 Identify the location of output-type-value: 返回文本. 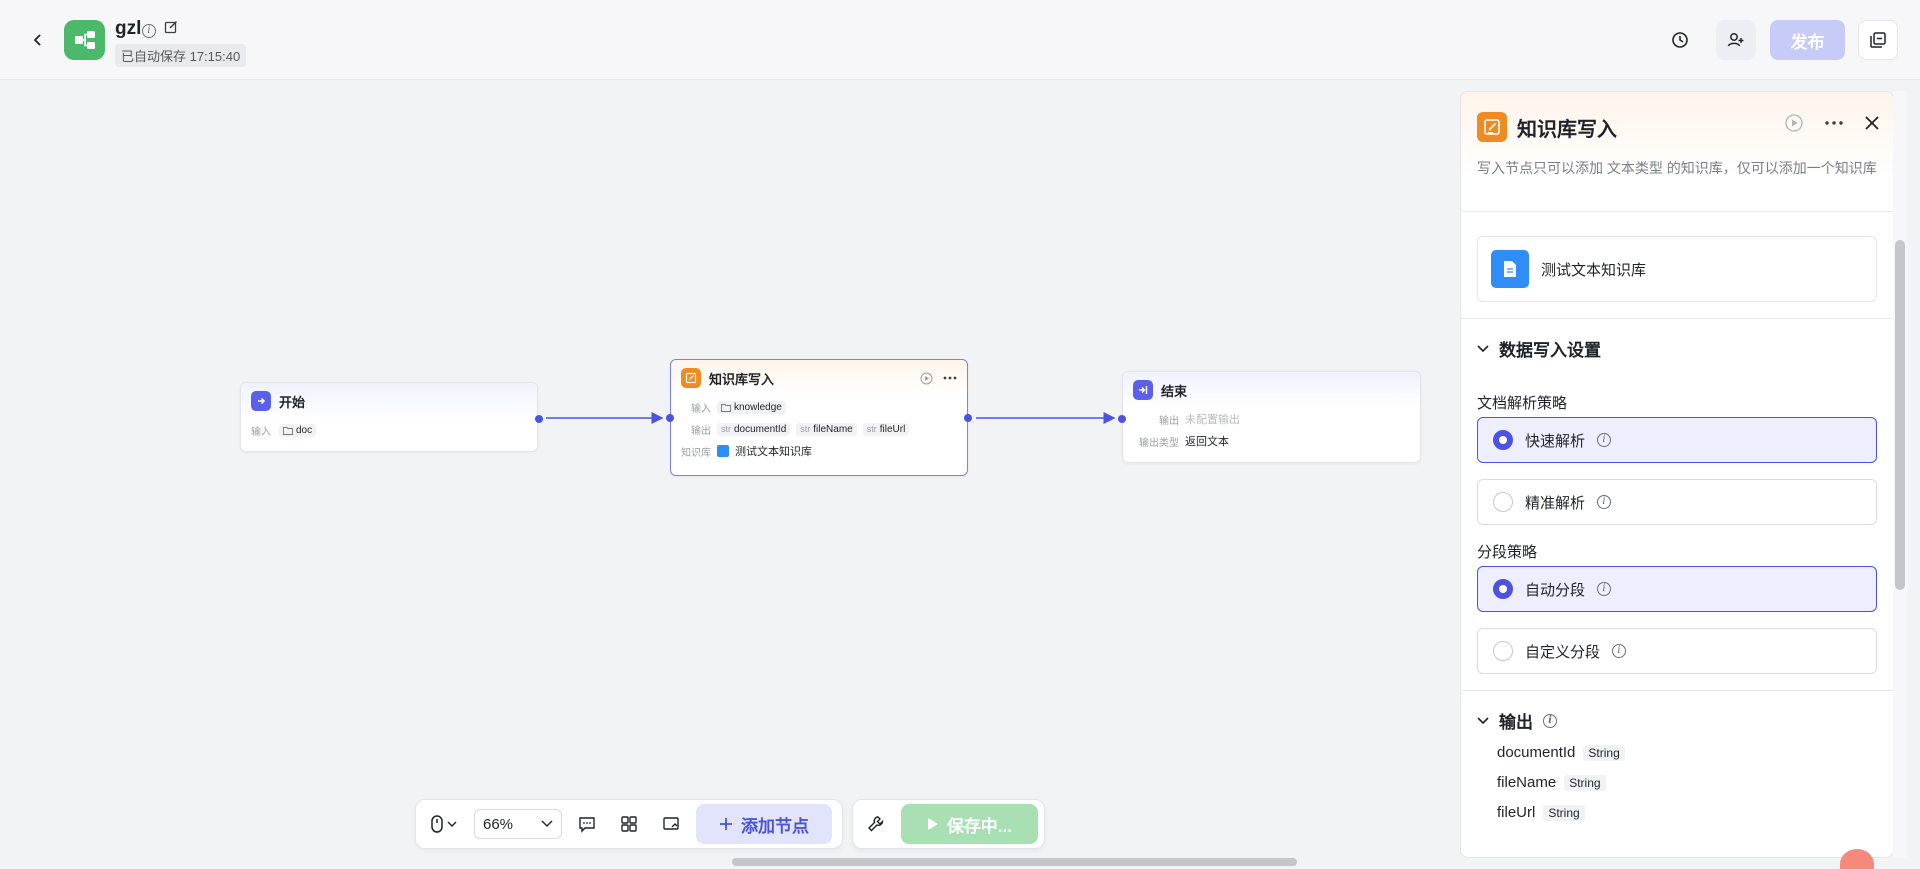
(1207, 442).